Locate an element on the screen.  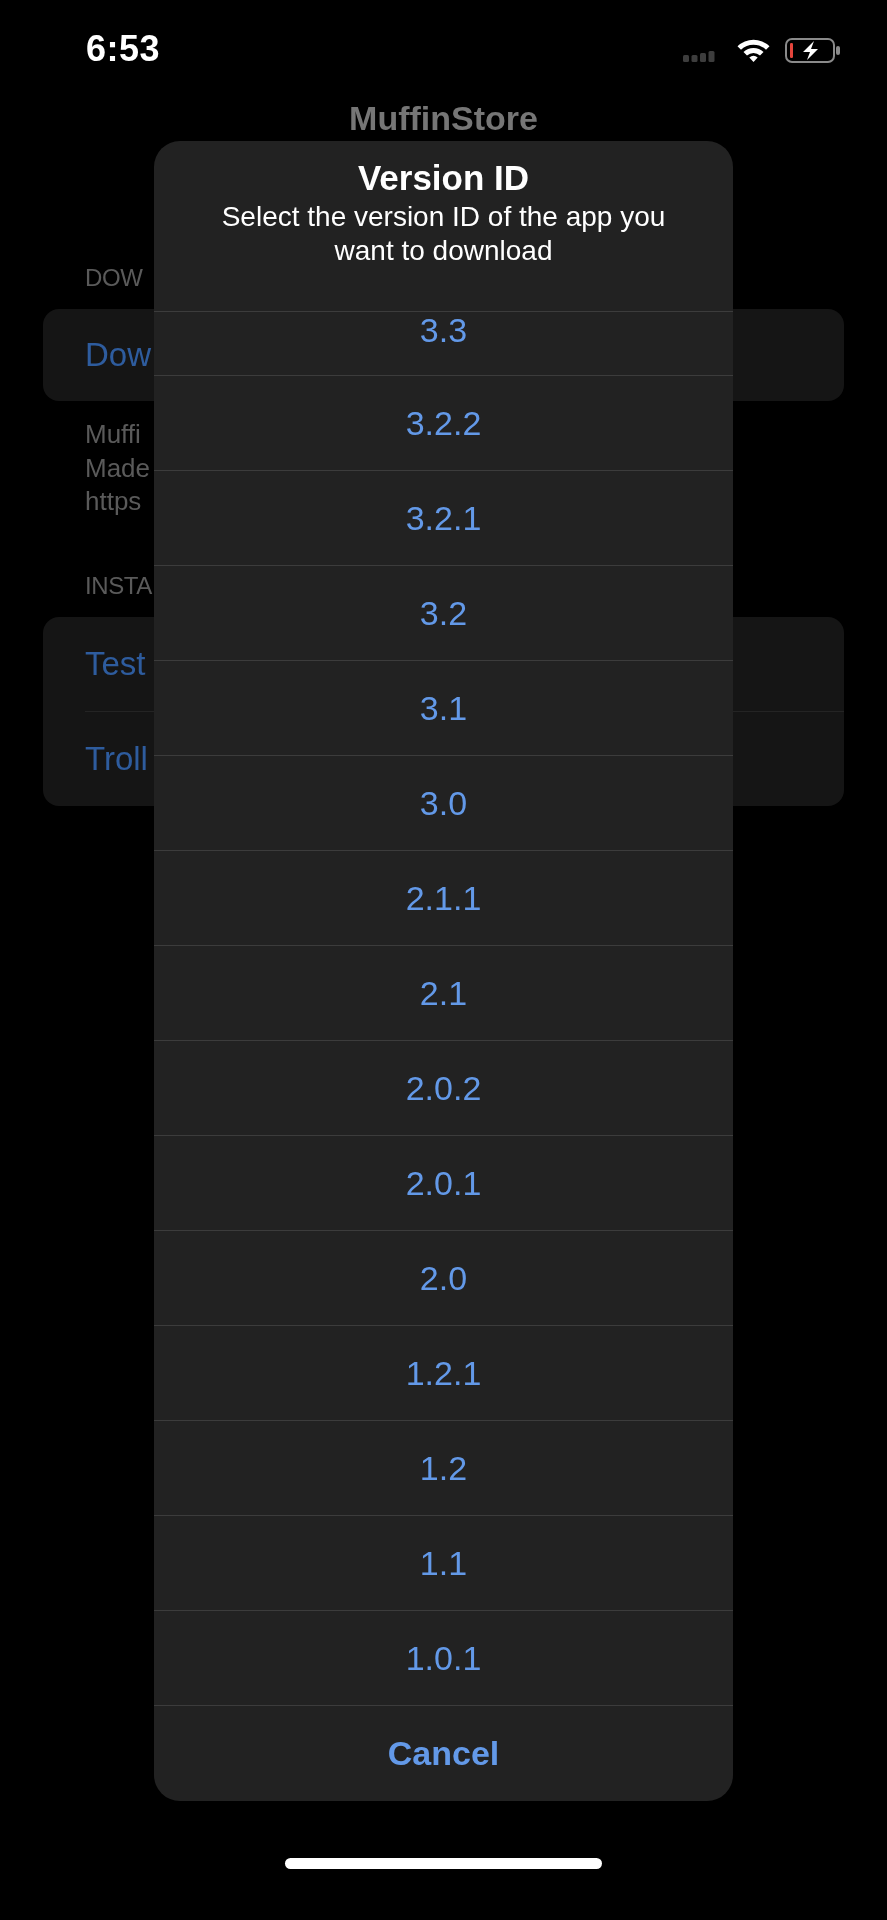
version-option: 3.0 is located at coordinates (443, 802).